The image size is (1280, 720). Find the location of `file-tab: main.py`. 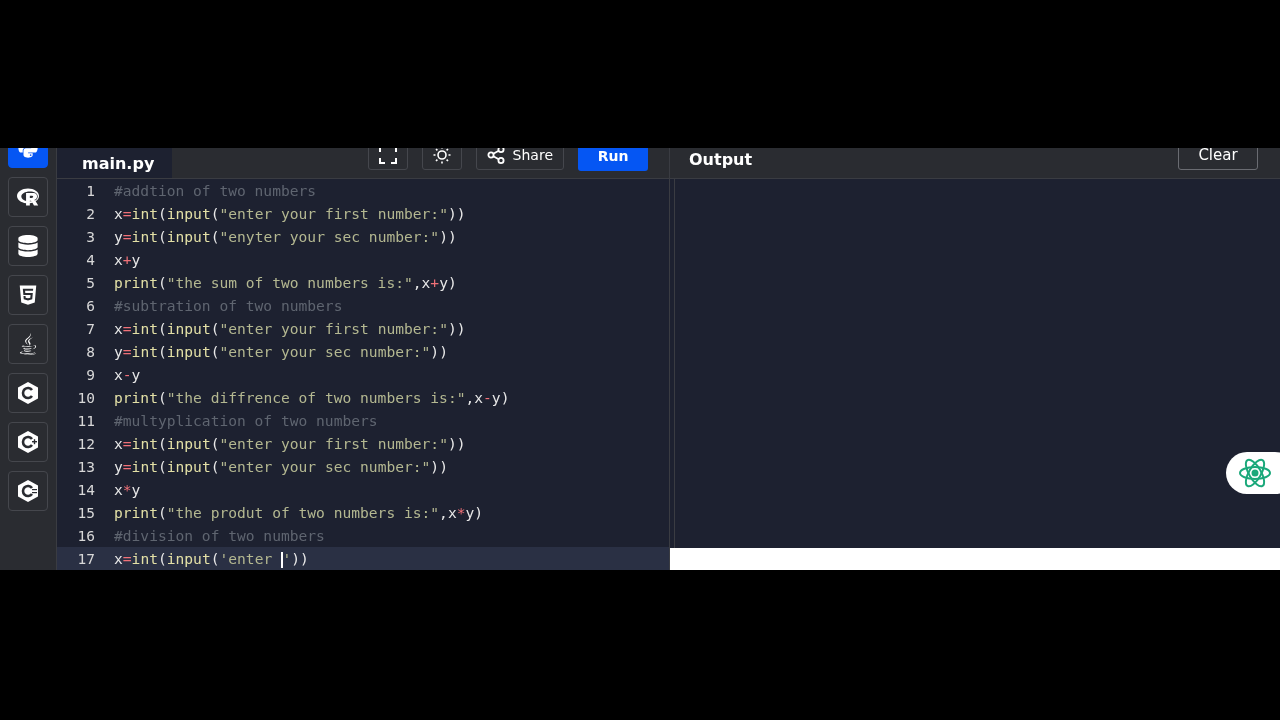

file-tab: main.py is located at coordinates (114, 163).